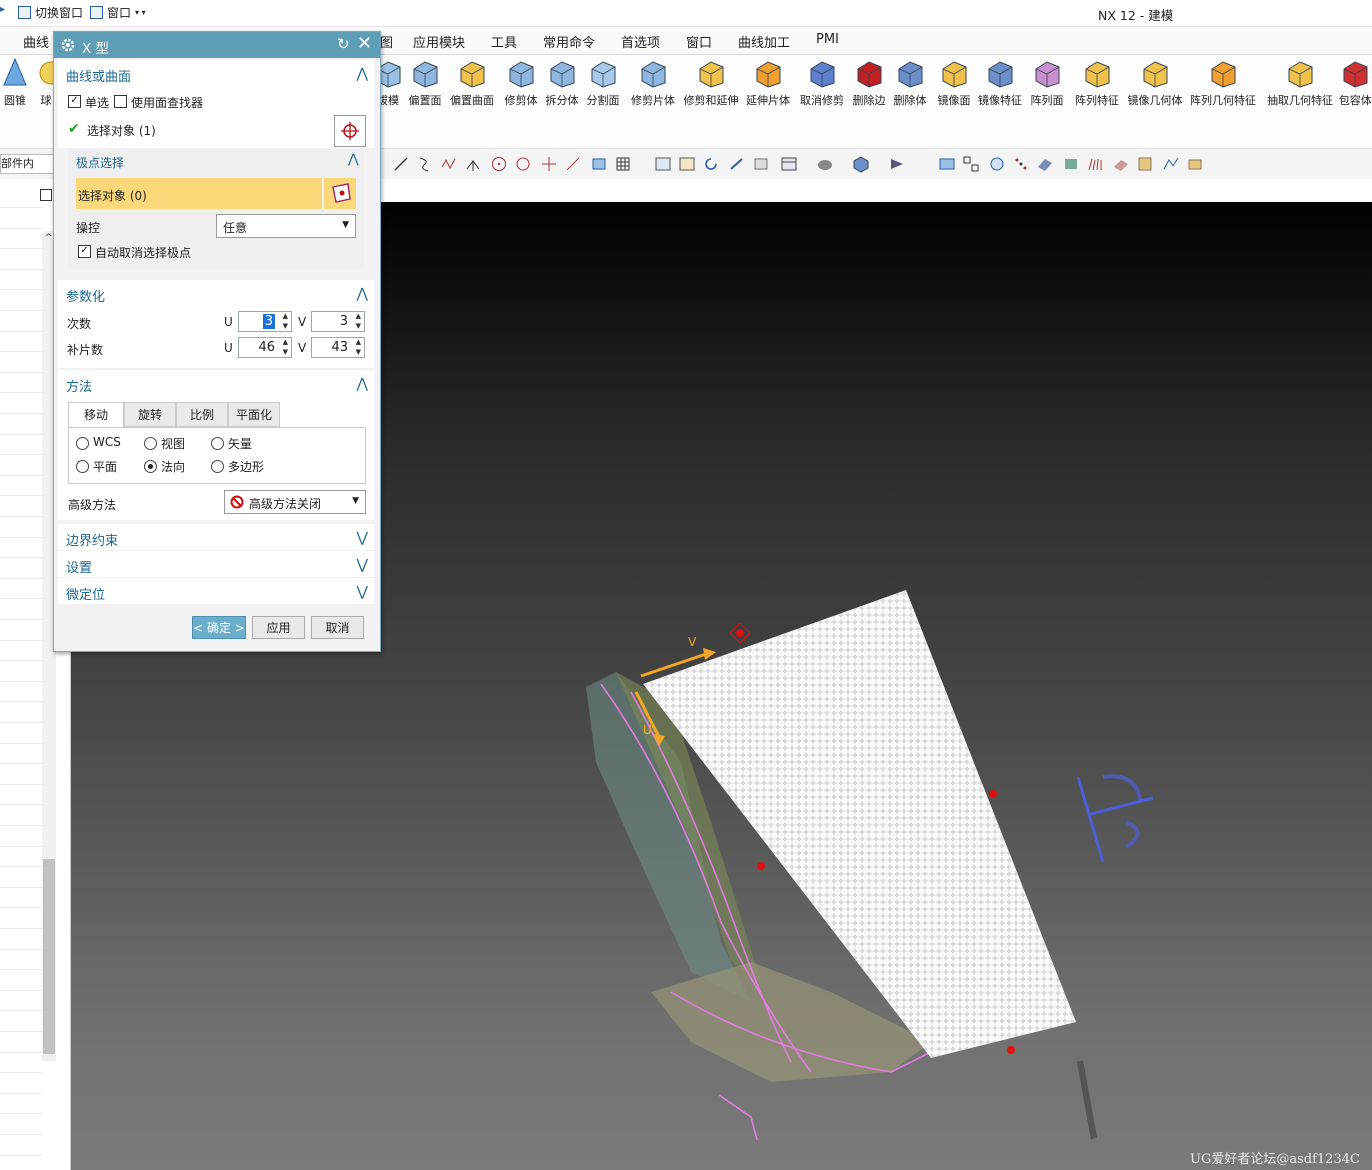 This screenshot has width=1372, height=1170. What do you see at coordinates (521, 82) in the screenshot?
I see `trim-body-button: 修剪体` at bounding box center [521, 82].